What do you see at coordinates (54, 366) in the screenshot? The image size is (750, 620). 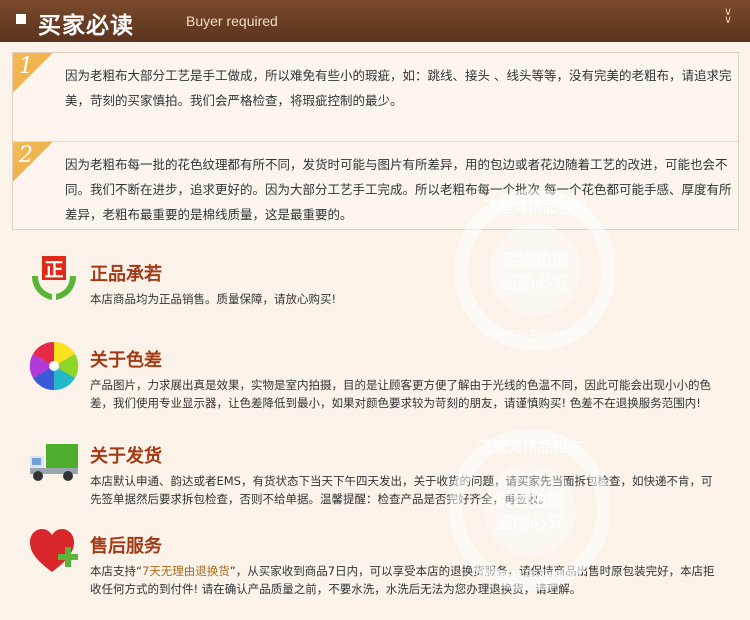 I see `color-wheel-icon` at bounding box center [54, 366].